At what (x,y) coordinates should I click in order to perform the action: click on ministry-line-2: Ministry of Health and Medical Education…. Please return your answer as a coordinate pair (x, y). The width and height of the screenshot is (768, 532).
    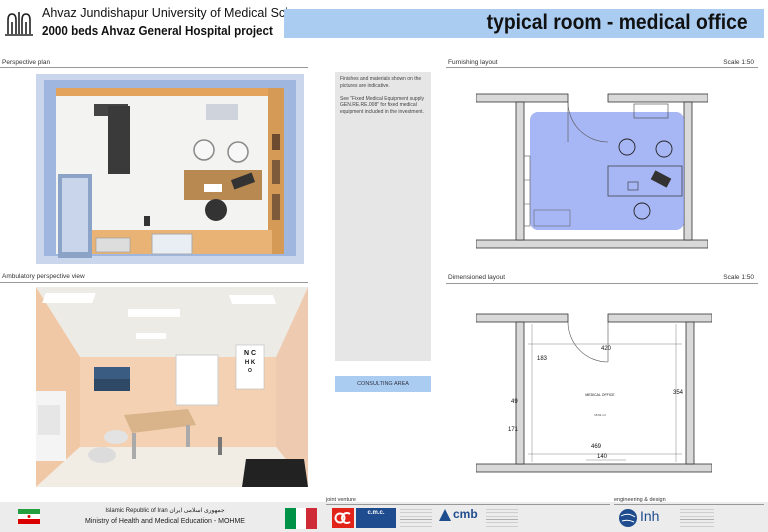
    Looking at the image, I should click on (165, 521).